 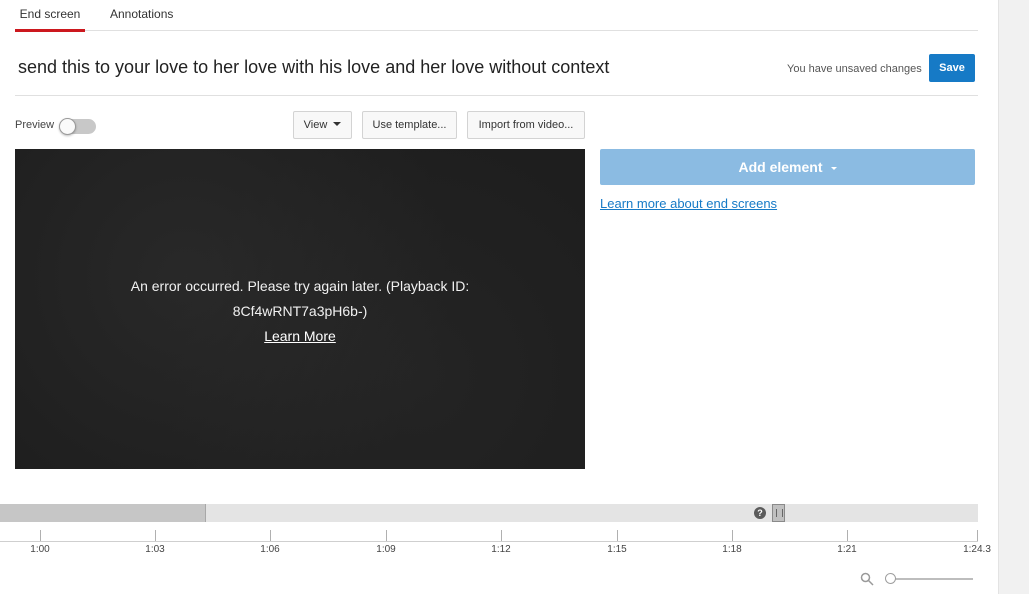 What do you see at coordinates (929, 579) in the screenshot?
I see `zoom-slider-track` at bounding box center [929, 579].